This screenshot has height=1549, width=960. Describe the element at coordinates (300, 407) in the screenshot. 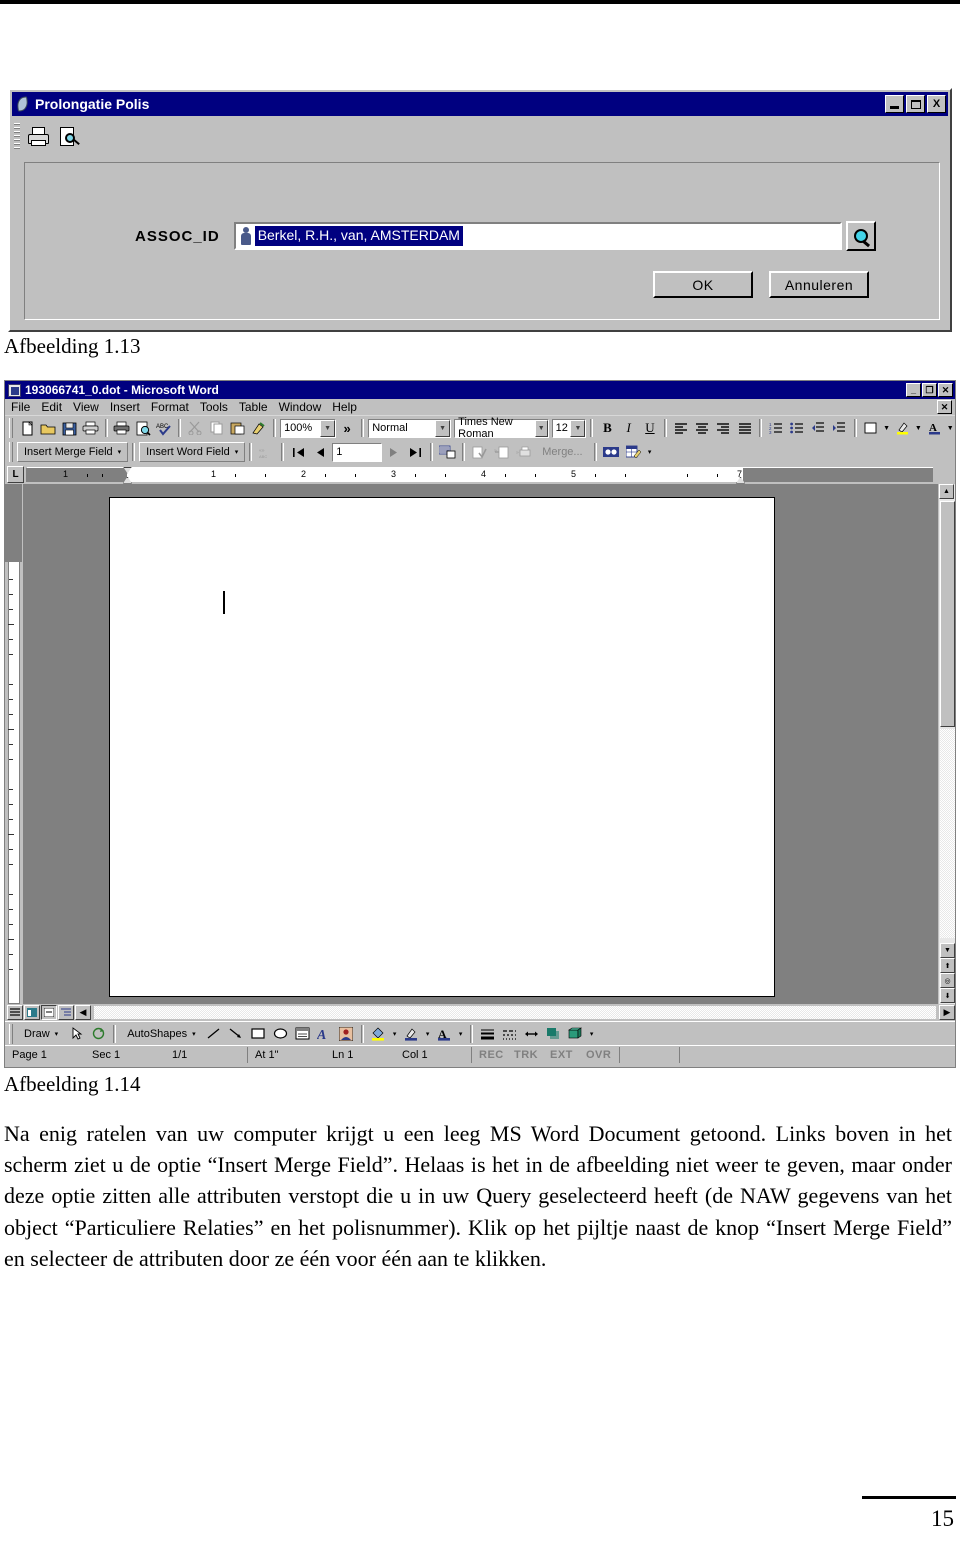

I see `menu-item-window: Window` at that location.